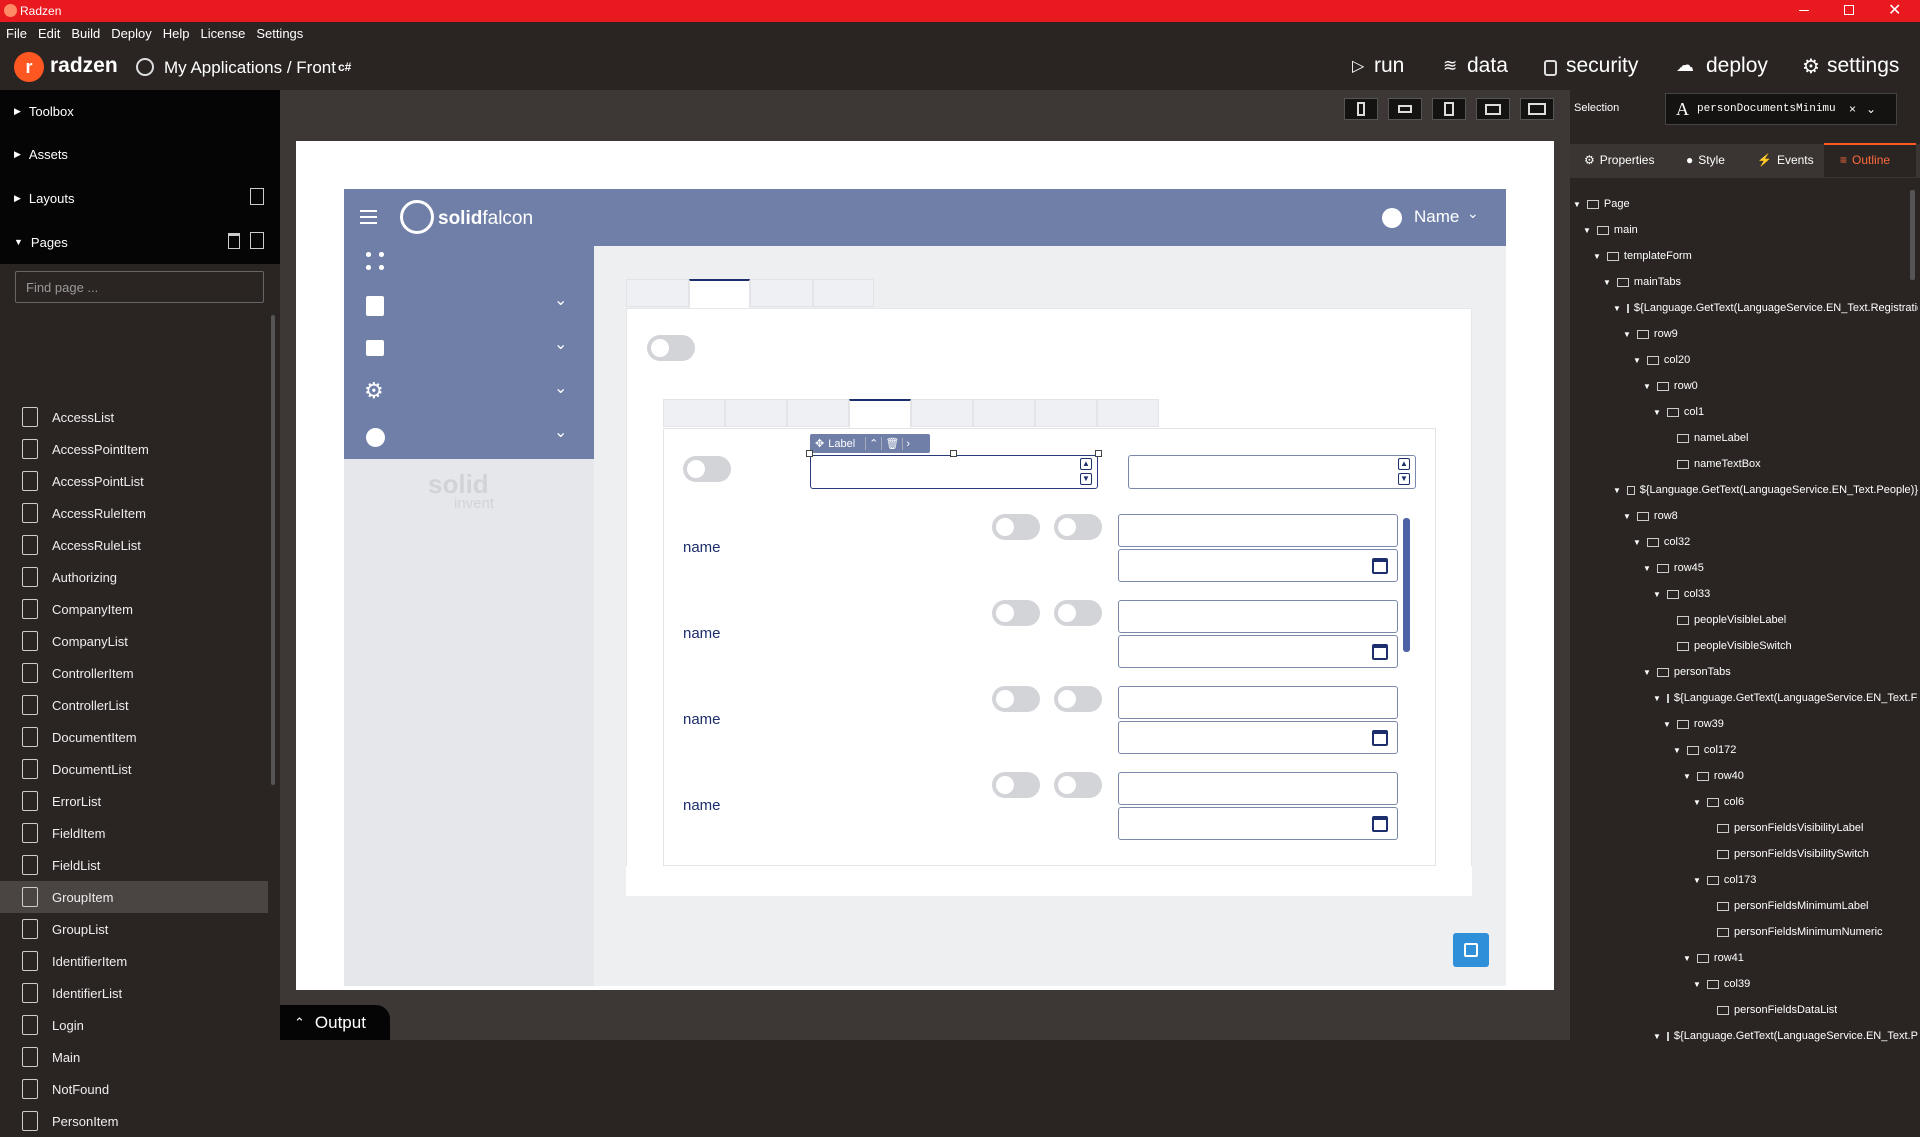 This screenshot has height=1137, width=1920. Describe the element at coordinates (140, 111) in the screenshot. I see `toolbox-section: ▶ Toolbox` at that location.